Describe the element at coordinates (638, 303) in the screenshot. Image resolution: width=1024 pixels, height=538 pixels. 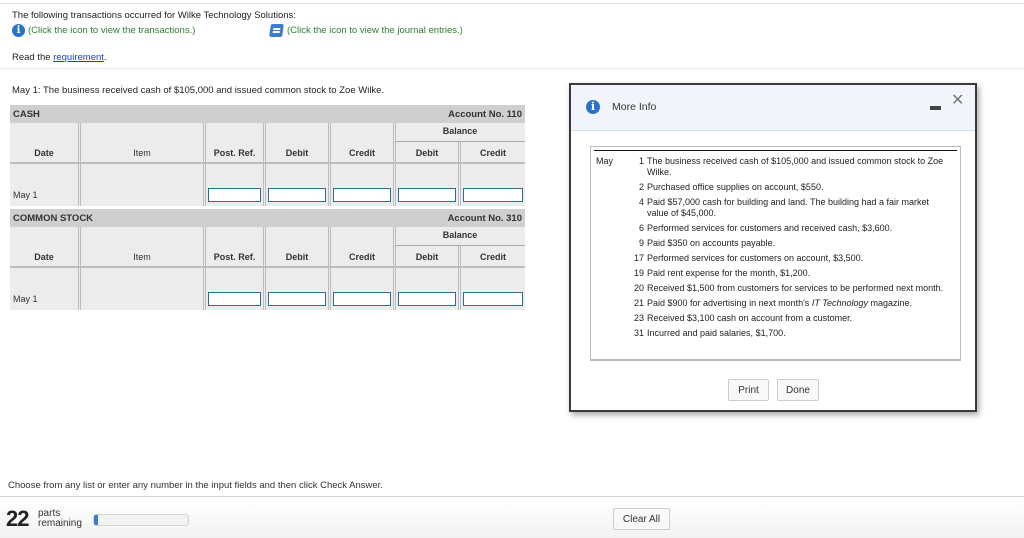
I see `transaction-day: 21` at that location.